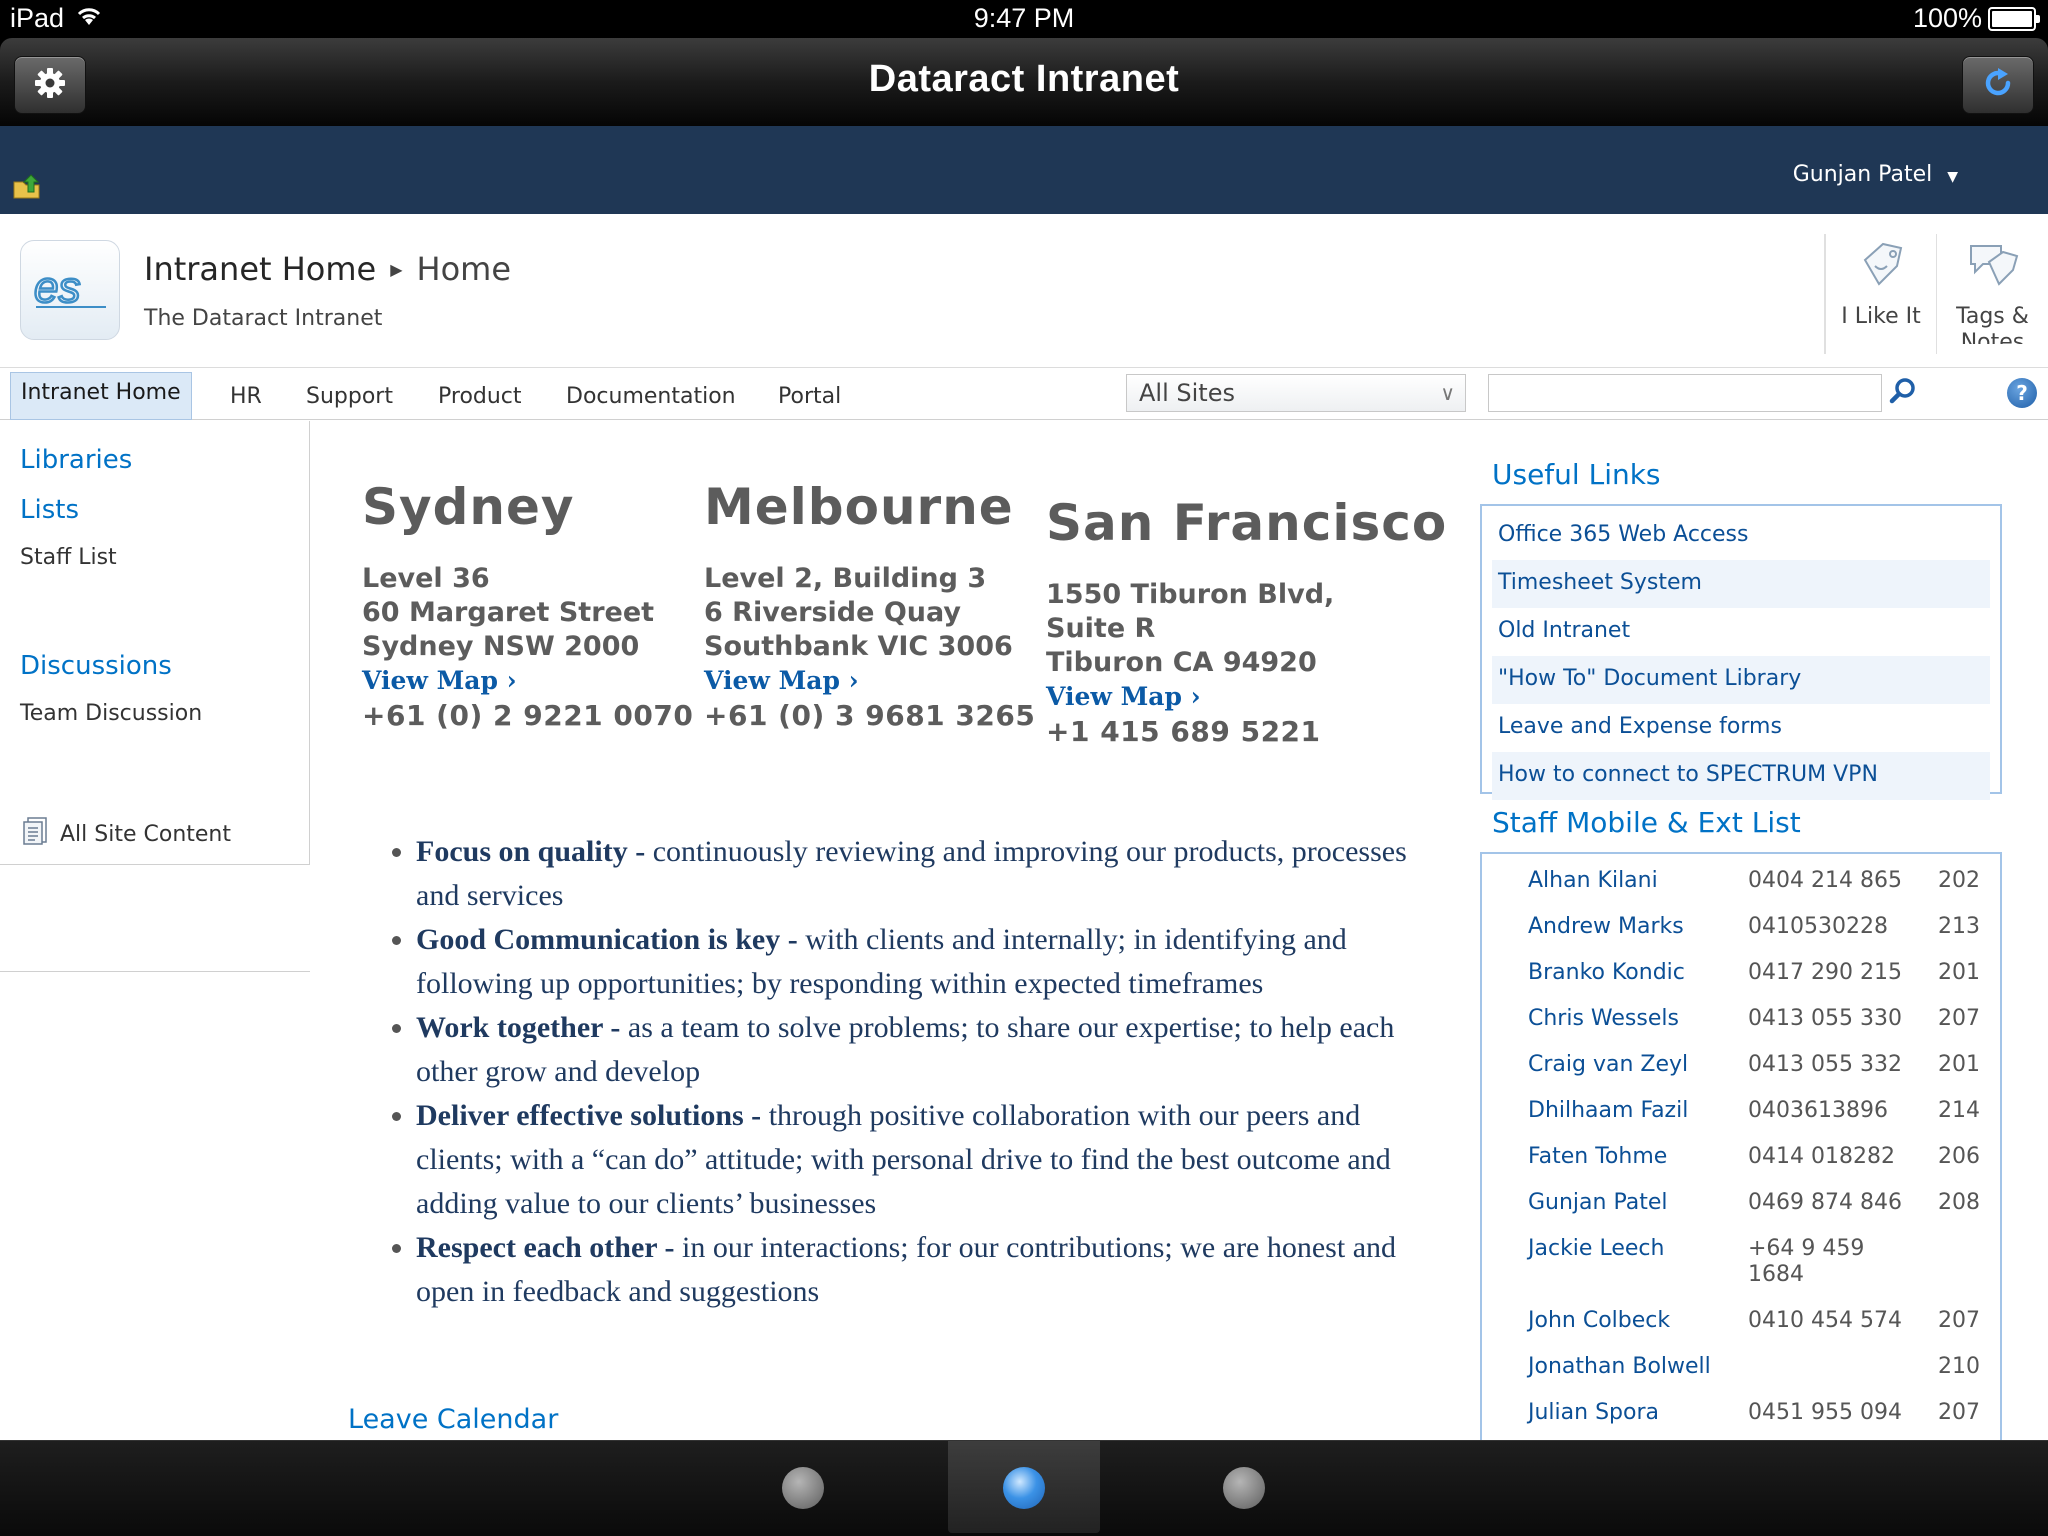 Image resolution: width=2048 pixels, height=1536 pixels. Describe the element at coordinates (1741, 728) in the screenshot. I see `useful-link: Leave and Expense forms` at that location.